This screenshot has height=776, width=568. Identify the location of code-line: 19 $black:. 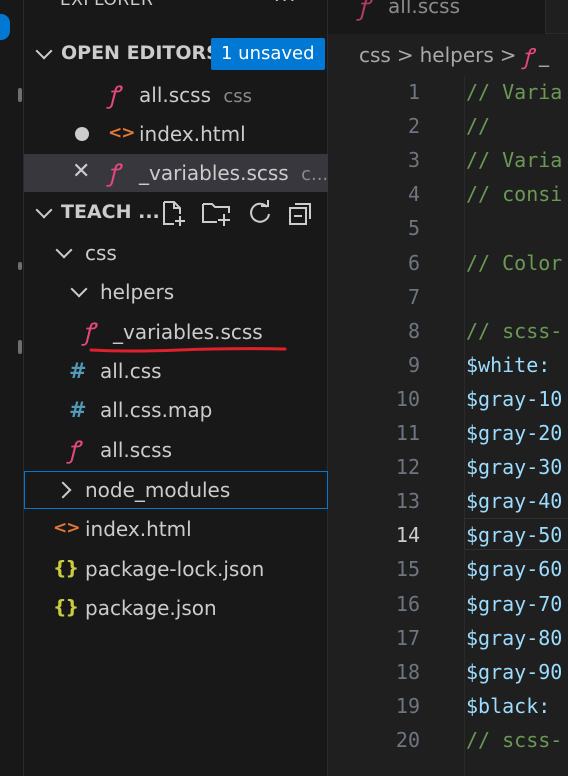
(448, 706).